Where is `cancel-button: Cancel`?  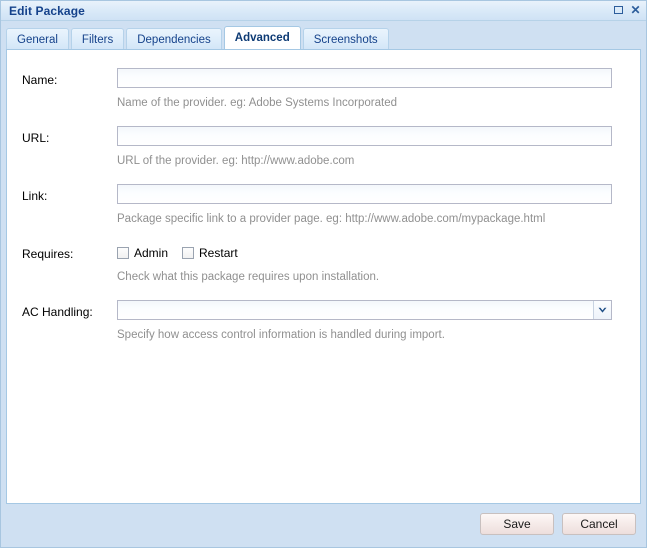
cancel-button: Cancel is located at coordinates (599, 524).